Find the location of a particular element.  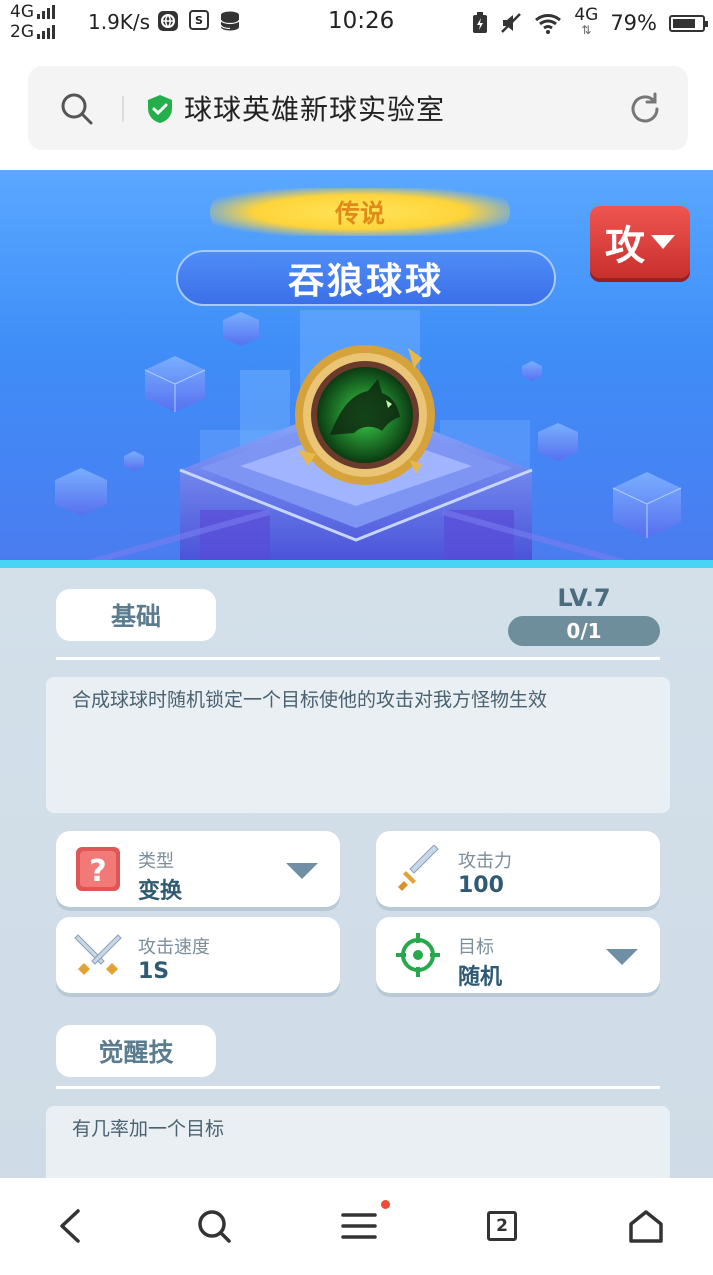

stat-value: 100 is located at coordinates (481, 885).